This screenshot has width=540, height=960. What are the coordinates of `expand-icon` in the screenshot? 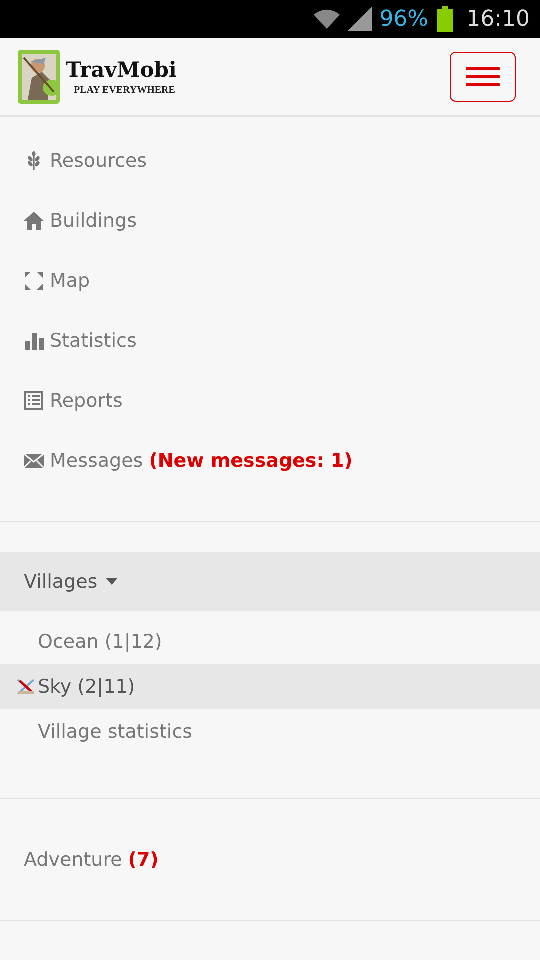 It's located at (34, 281).